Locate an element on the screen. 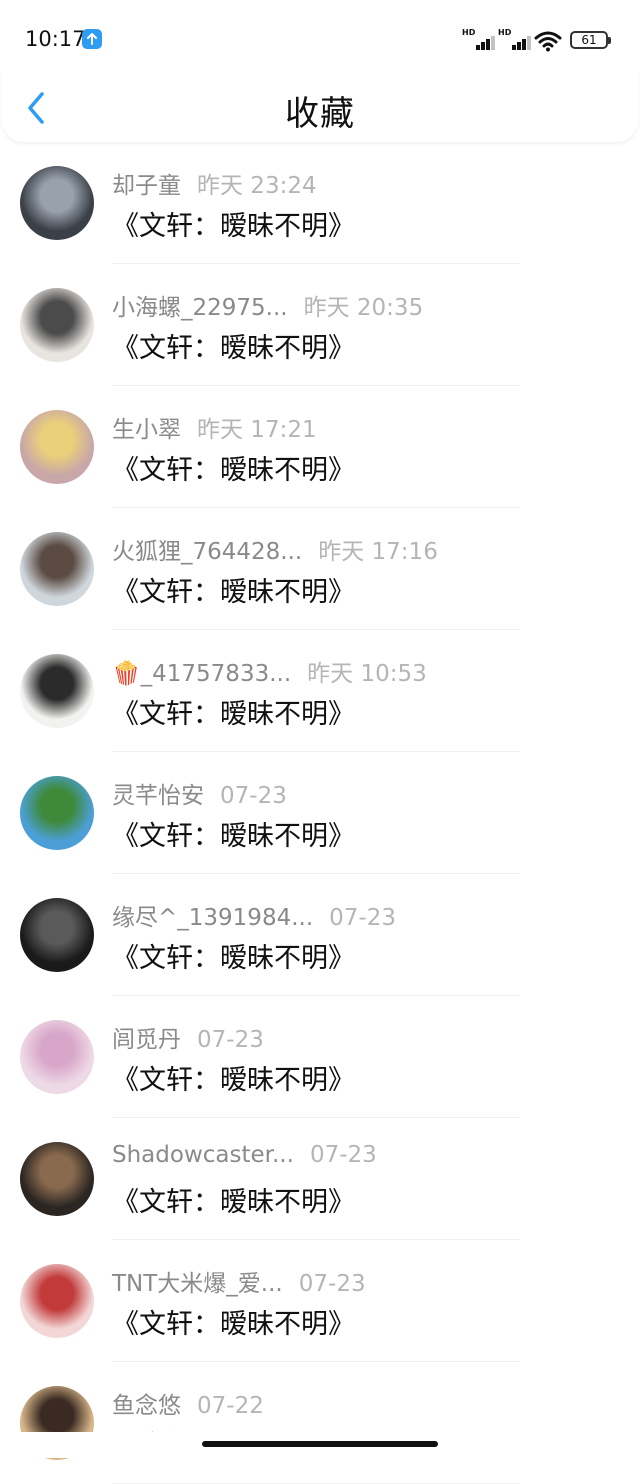 The image size is (640, 1484). item-meta: 却子童 昨天 23:24 is located at coordinates (214, 183).